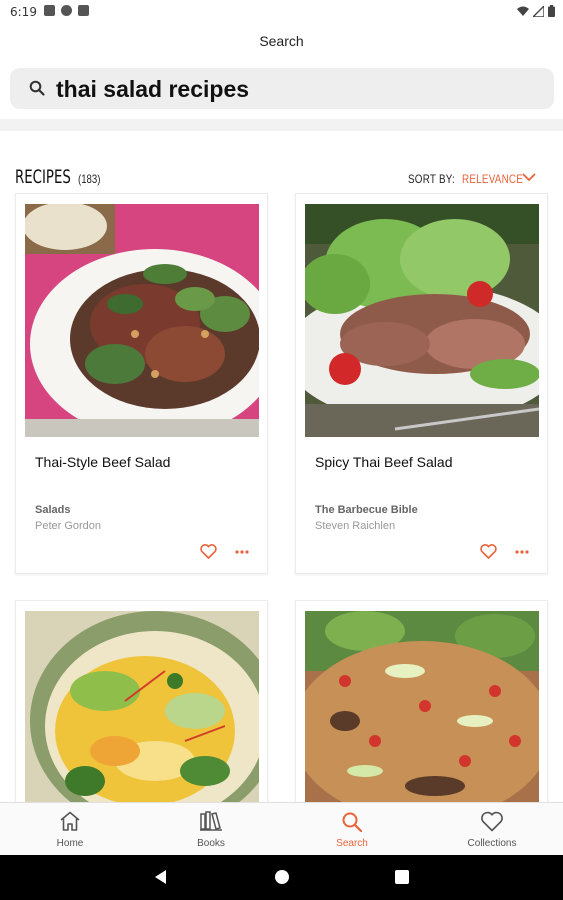 This screenshot has width=563, height=900. Describe the element at coordinates (282, 88) in the screenshot. I see `search-input: thai salad recipes` at that location.